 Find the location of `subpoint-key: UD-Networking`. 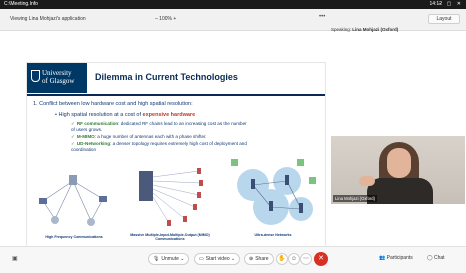

subpoint-key: UD-Networking is located at coordinates (93, 143).